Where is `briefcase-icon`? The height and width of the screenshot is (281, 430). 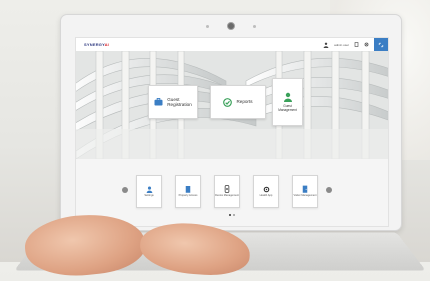
briefcase-icon is located at coordinates (158, 102).